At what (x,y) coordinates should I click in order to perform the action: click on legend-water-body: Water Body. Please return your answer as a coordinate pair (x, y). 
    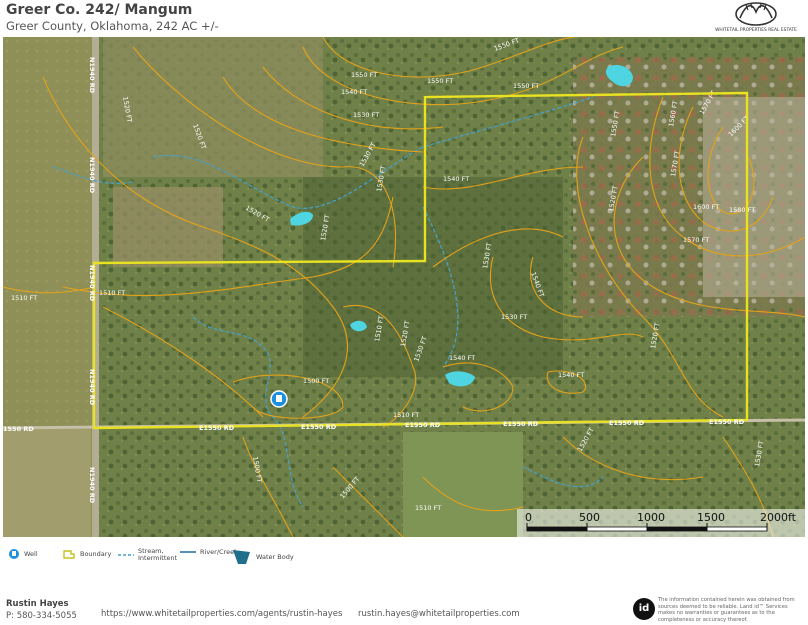
    Looking at the image, I should click on (263, 557).